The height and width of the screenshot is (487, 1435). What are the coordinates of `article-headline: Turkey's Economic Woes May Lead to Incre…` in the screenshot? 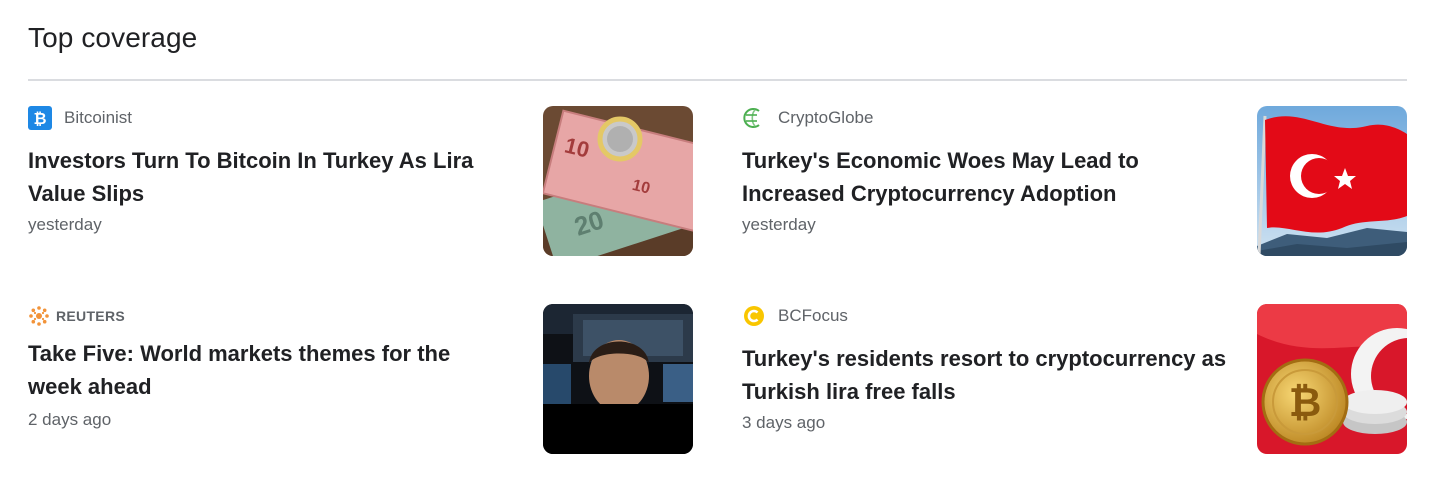 It's located at (982, 177).